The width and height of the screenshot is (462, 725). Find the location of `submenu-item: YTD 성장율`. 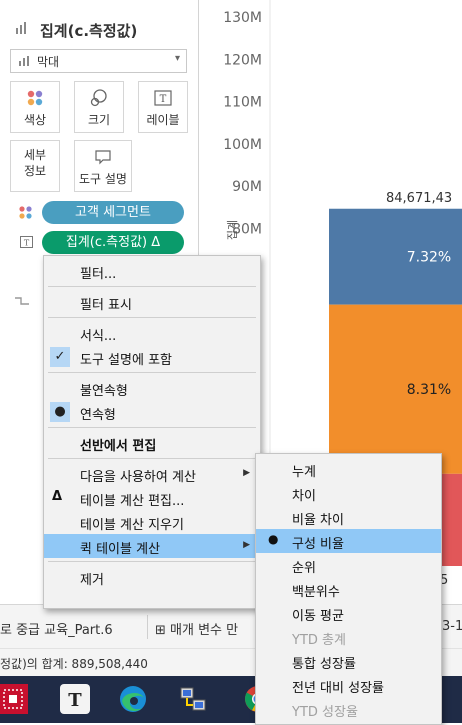

submenu-item: YTD 성장율 is located at coordinates (348, 709).